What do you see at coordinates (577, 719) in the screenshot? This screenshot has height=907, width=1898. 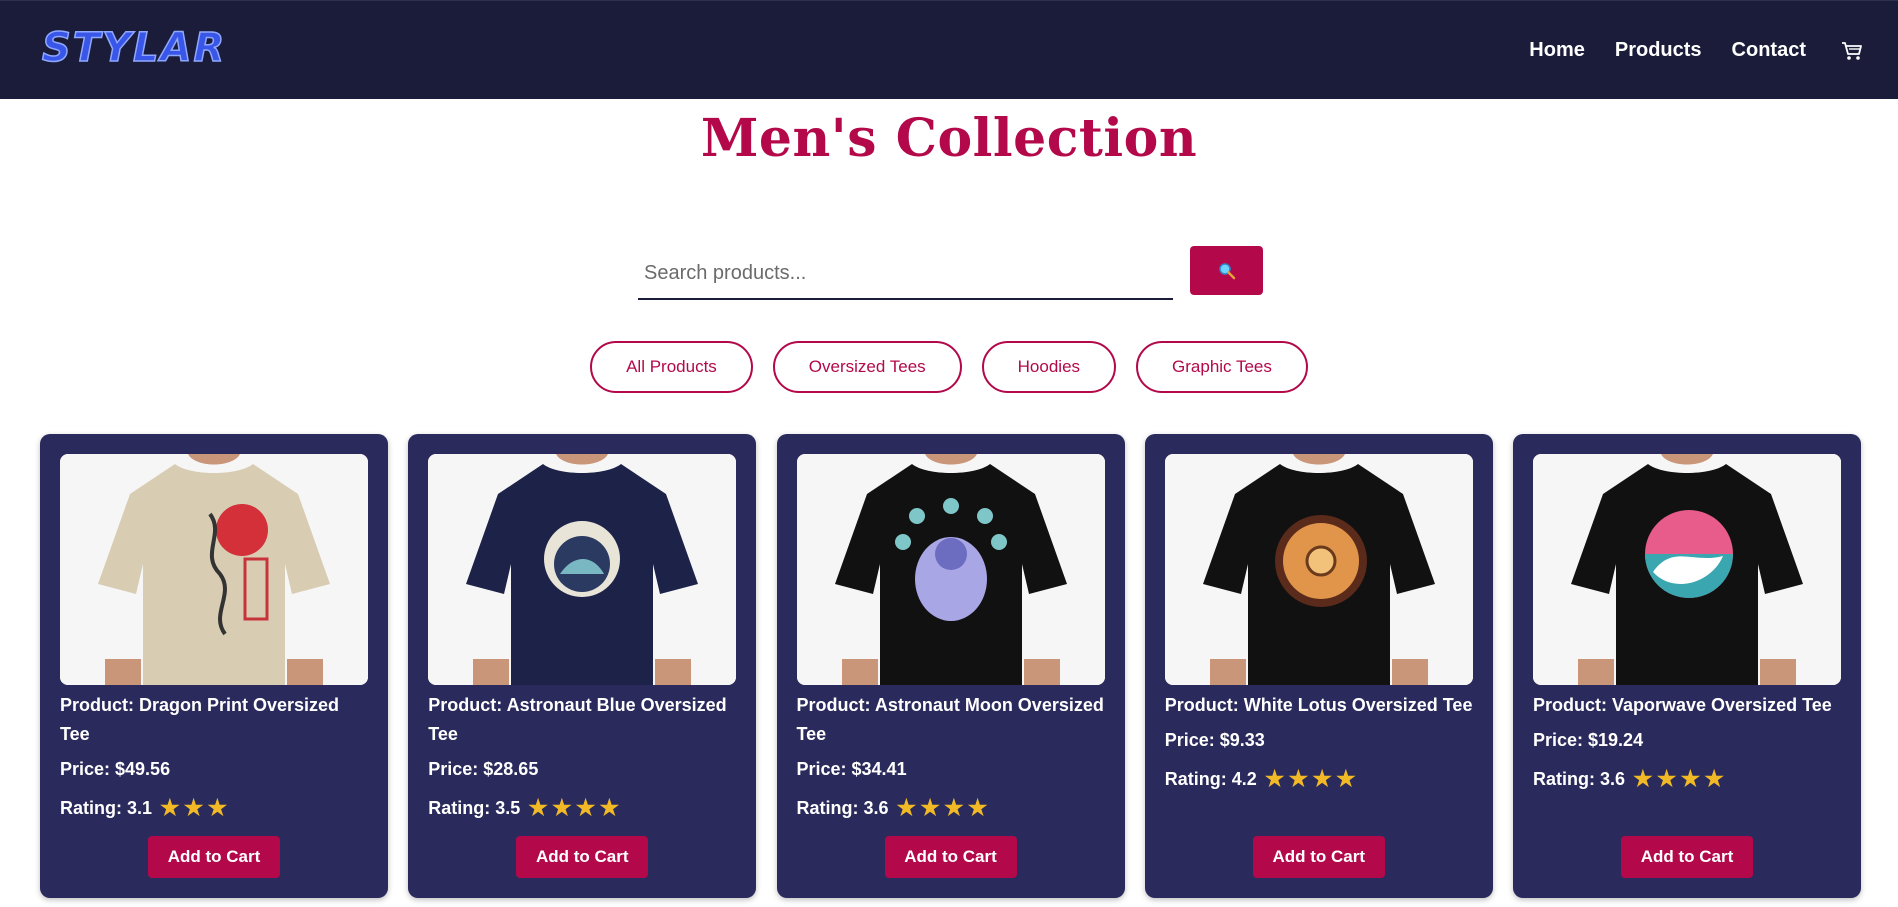 I see `product-title: Product: Astronaut Blue Oversized Tee` at bounding box center [577, 719].